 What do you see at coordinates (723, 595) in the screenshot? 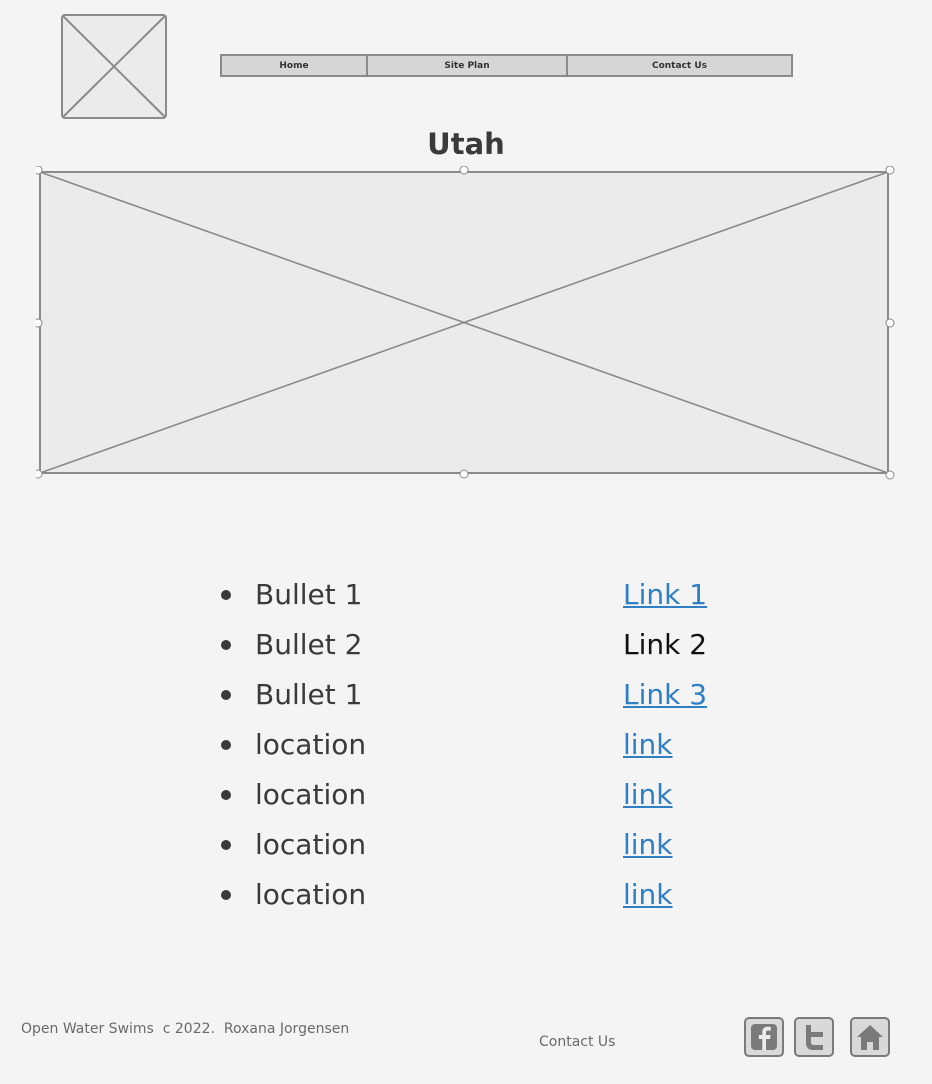
I see `link-row: Link 1` at bounding box center [723, 595].